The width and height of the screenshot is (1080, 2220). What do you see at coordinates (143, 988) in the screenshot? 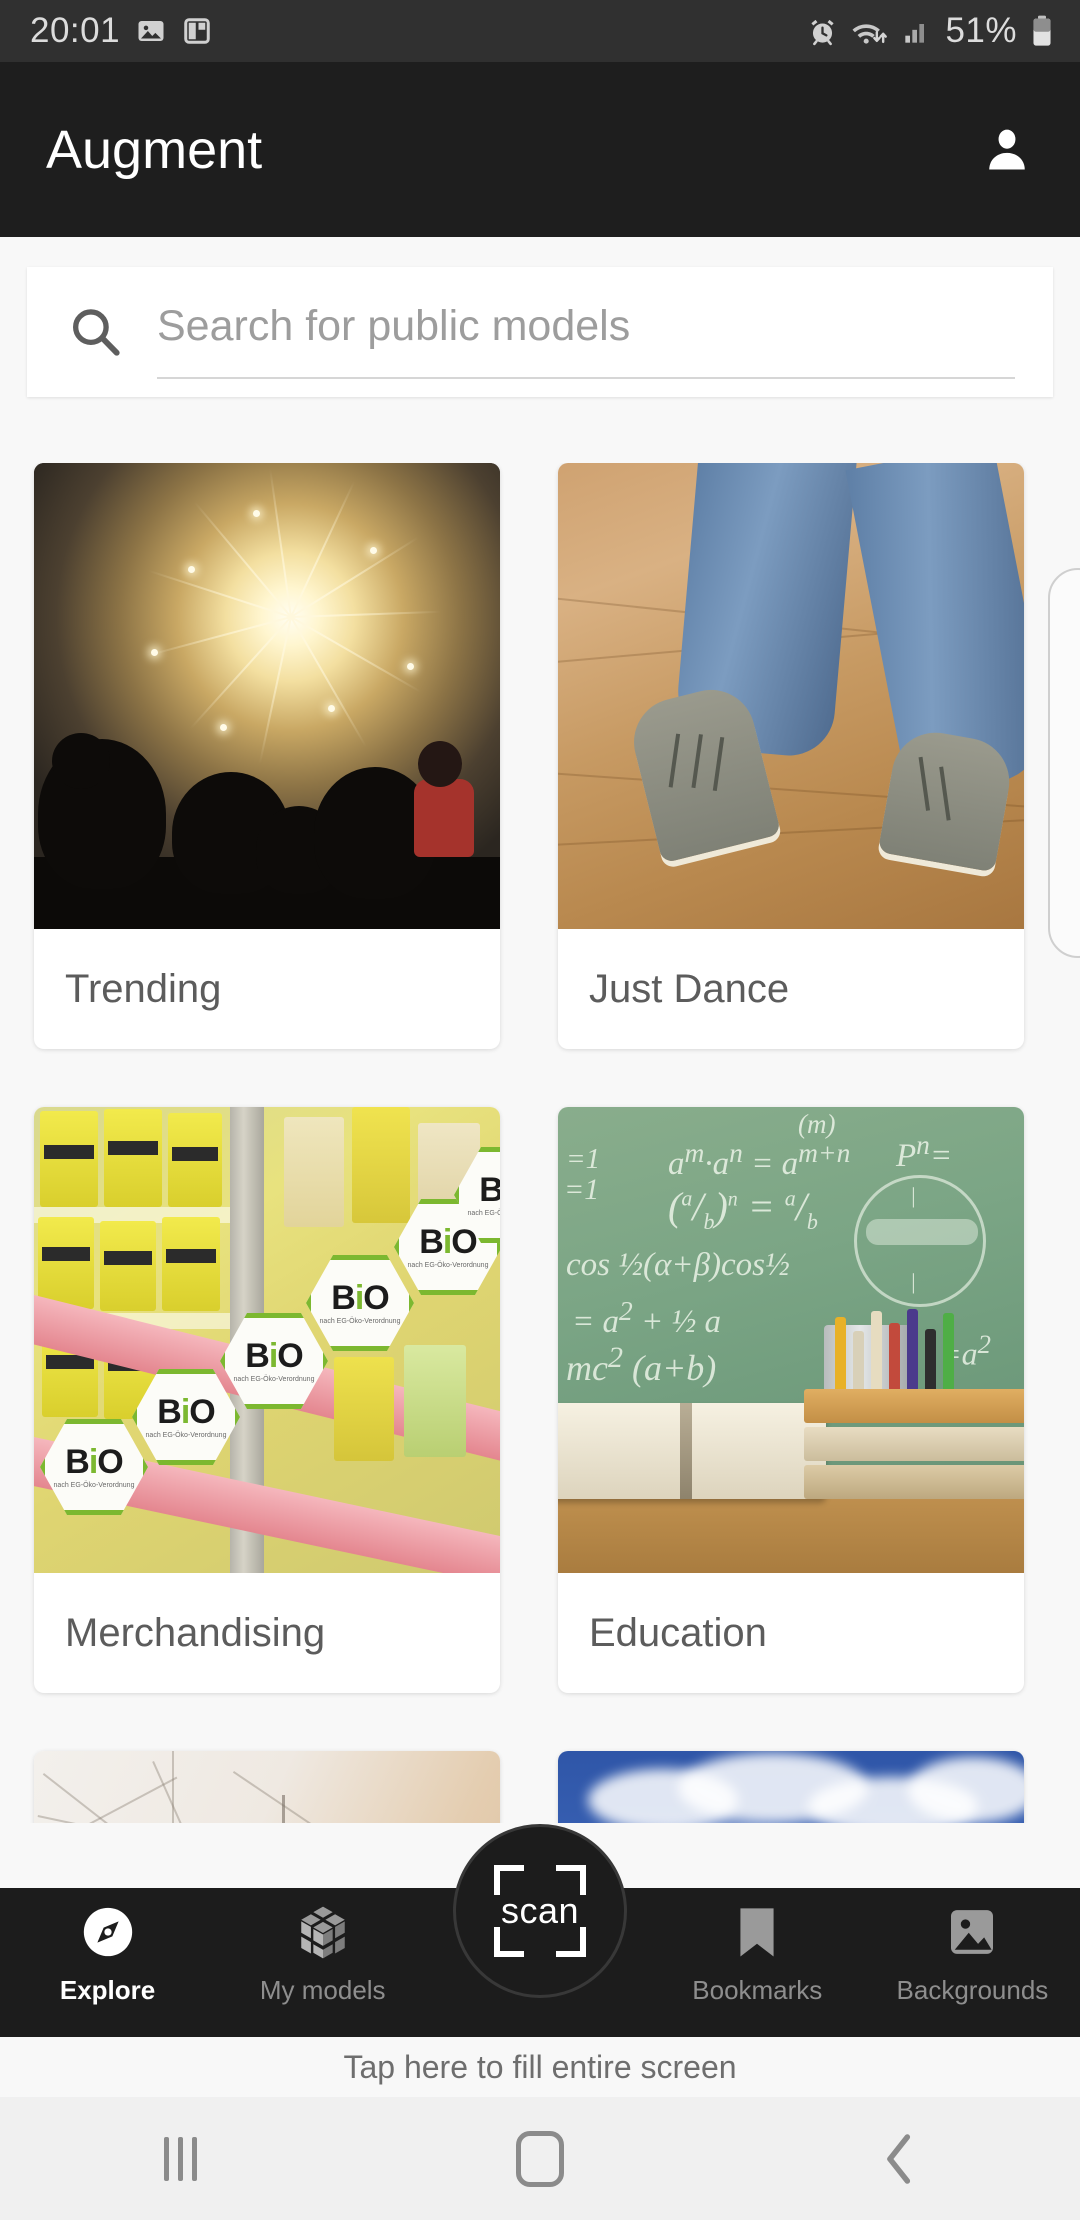
I see `card-label: Trending` at bounding box center [143, 988].